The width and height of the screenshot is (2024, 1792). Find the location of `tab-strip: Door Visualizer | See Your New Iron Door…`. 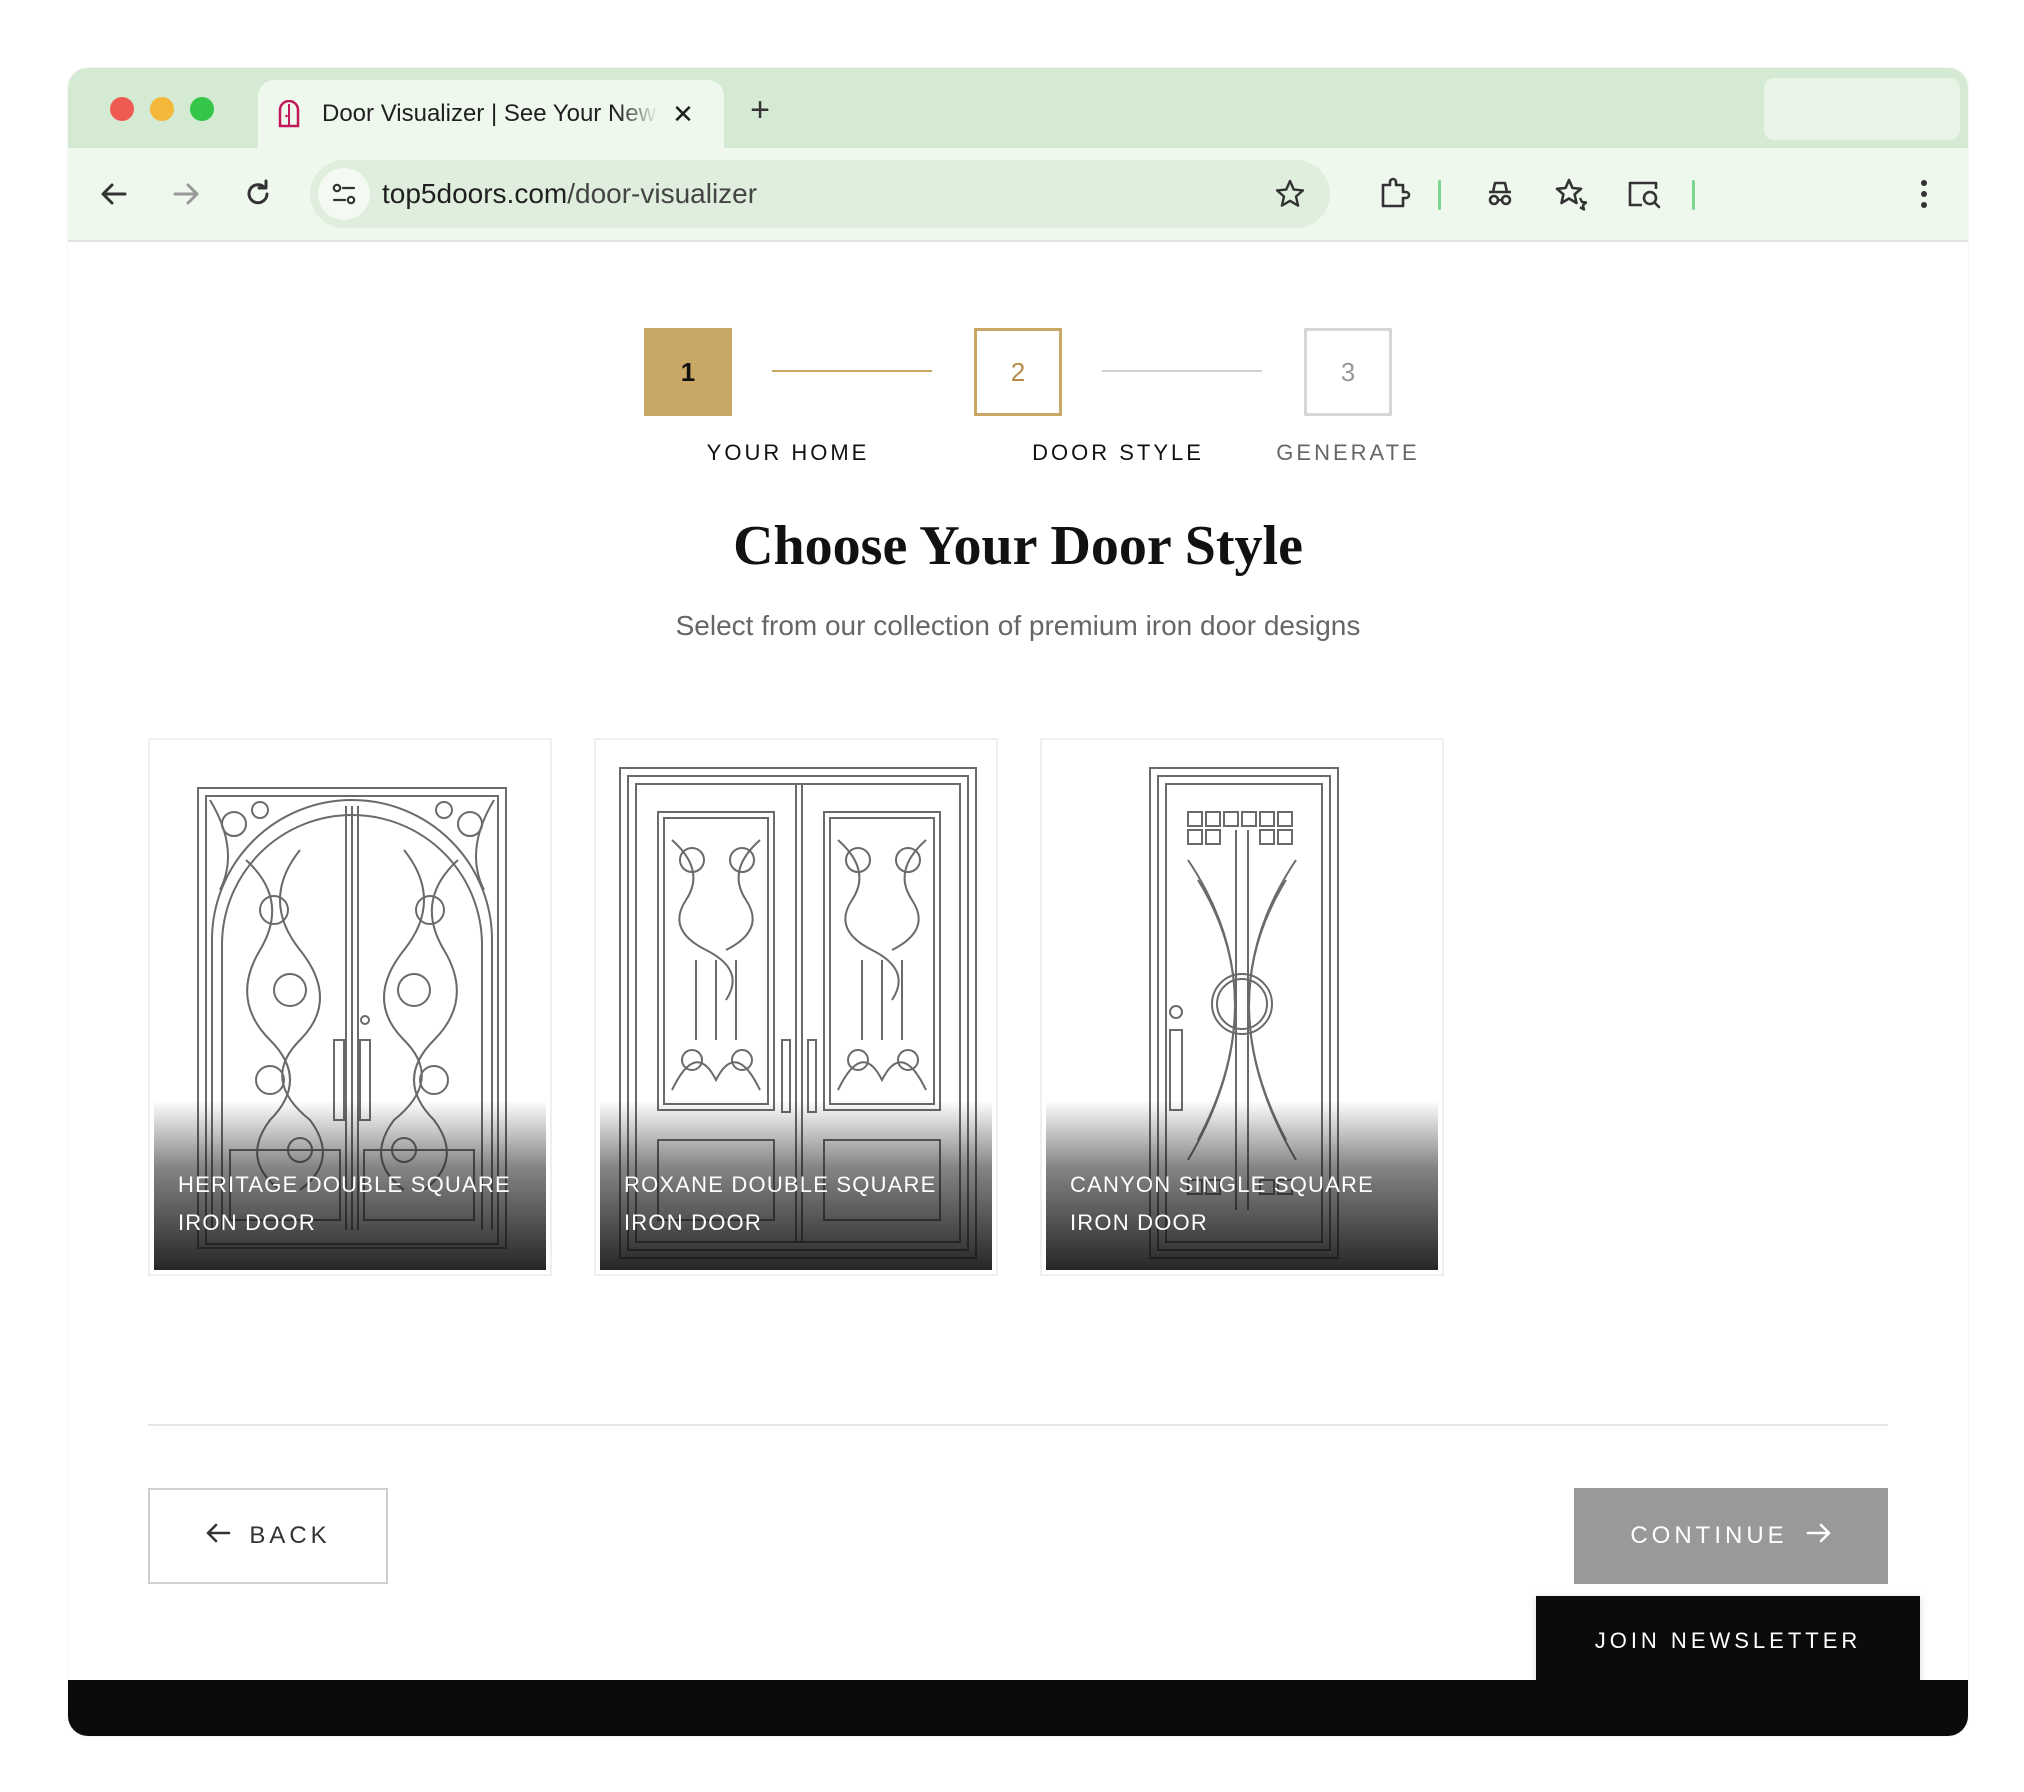

tab-strip: Door Visualizer | See Your New Iron Door… is located at coordinates (1018, 108).